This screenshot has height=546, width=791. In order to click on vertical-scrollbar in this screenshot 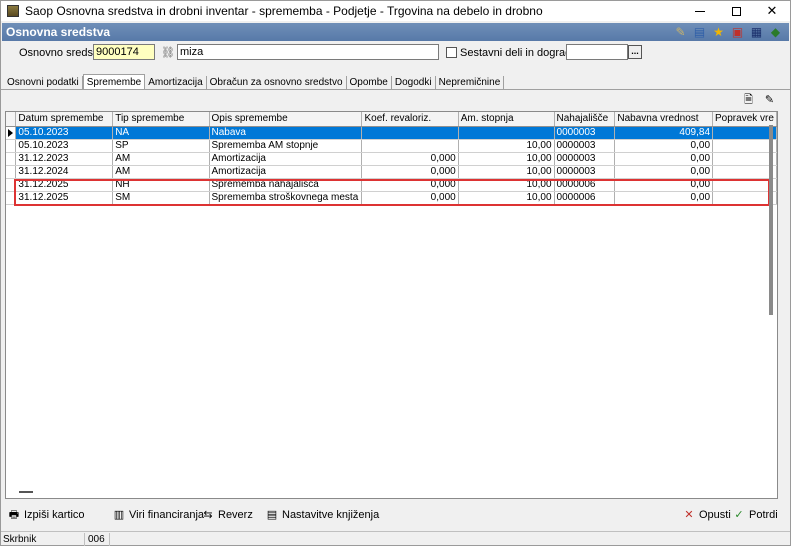, I will do `click(771, 220)`.